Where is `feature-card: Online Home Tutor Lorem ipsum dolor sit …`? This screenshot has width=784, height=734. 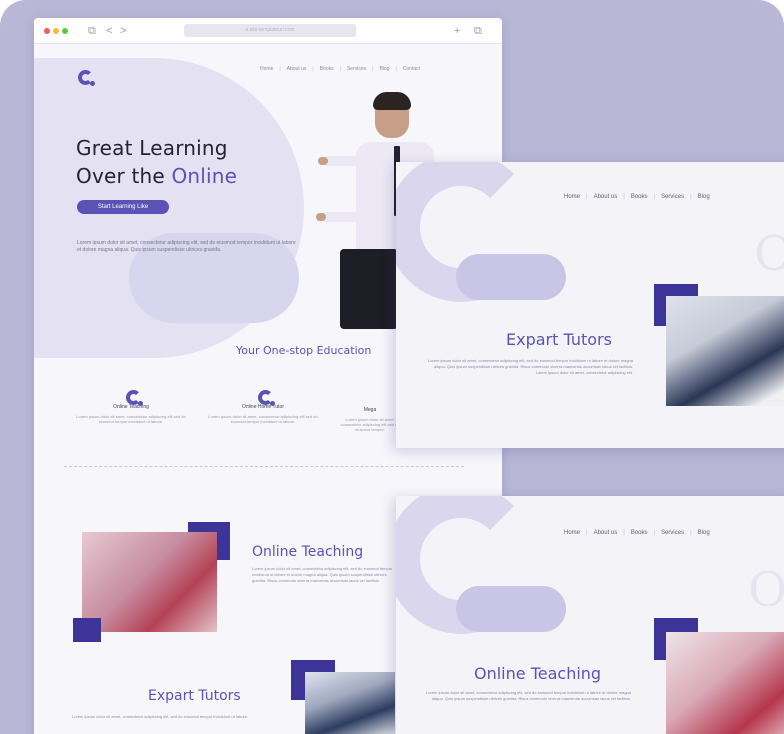
feature-card: Online Home Tutor Lorem ipsum dolor sit … is located at coordinates (263, 407).